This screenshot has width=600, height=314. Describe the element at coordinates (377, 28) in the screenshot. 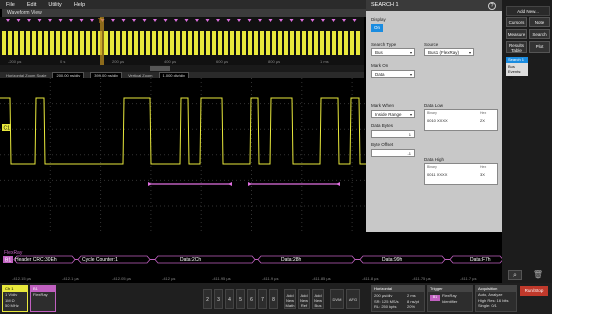

I see `display-toggle: On` at that location.